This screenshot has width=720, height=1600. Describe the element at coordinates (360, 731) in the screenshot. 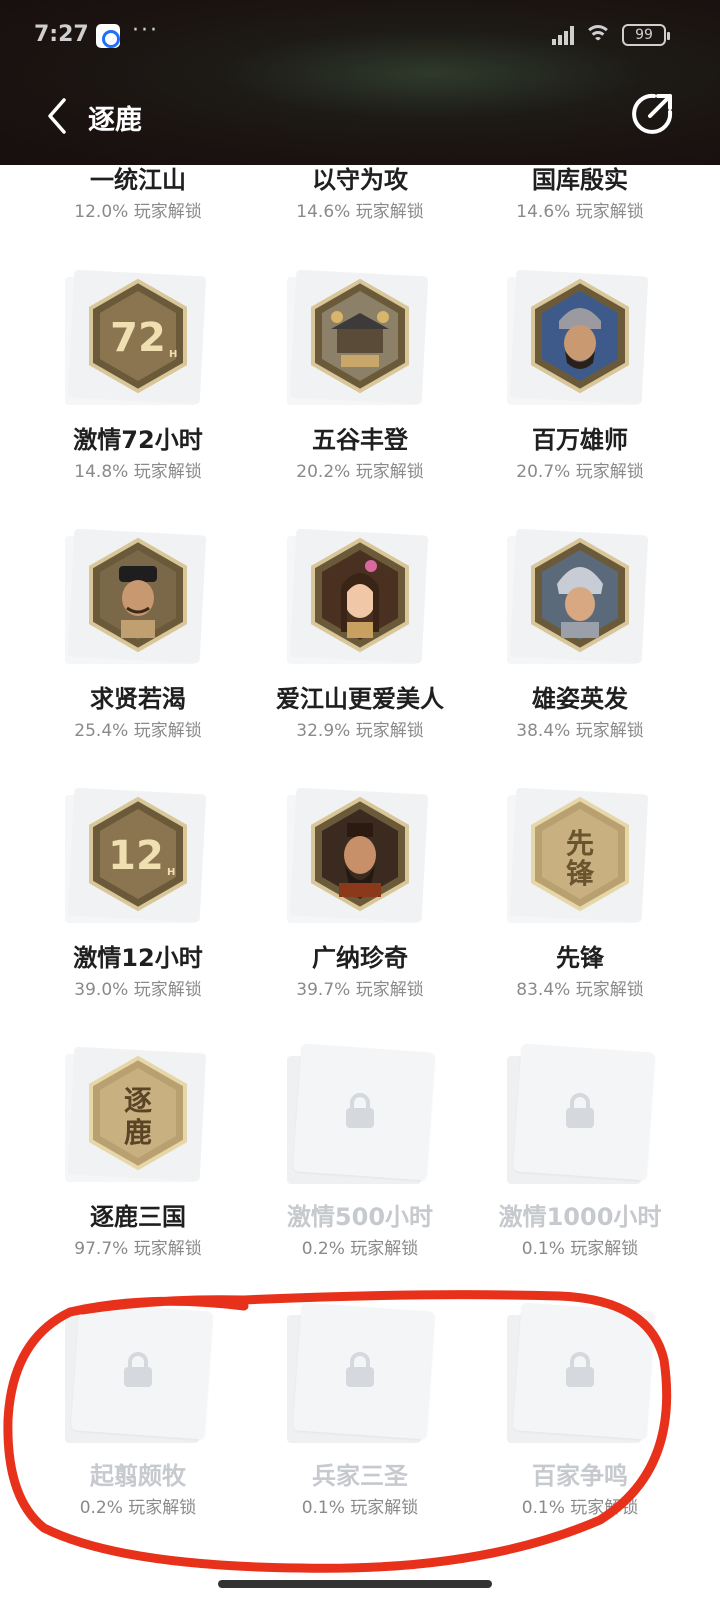

I see `achievement-percent: 32.9% 玩家解锁` at that location.